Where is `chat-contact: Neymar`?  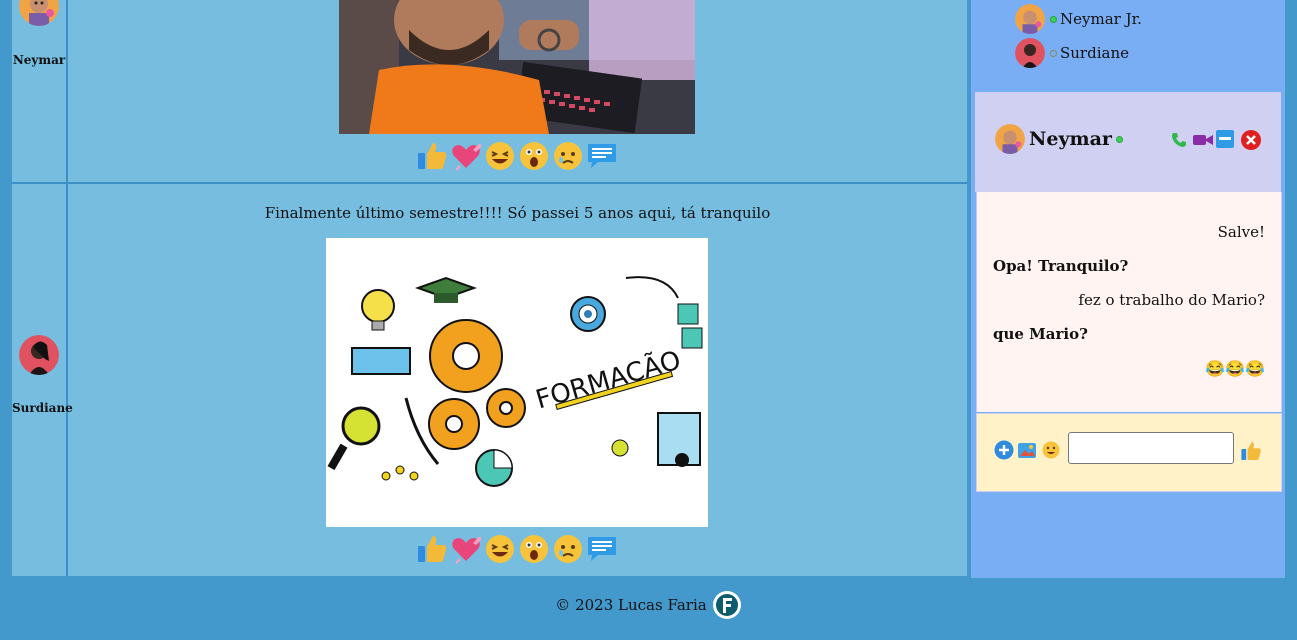 chat-contact: Neymar is located at coordinates (1060, 139).